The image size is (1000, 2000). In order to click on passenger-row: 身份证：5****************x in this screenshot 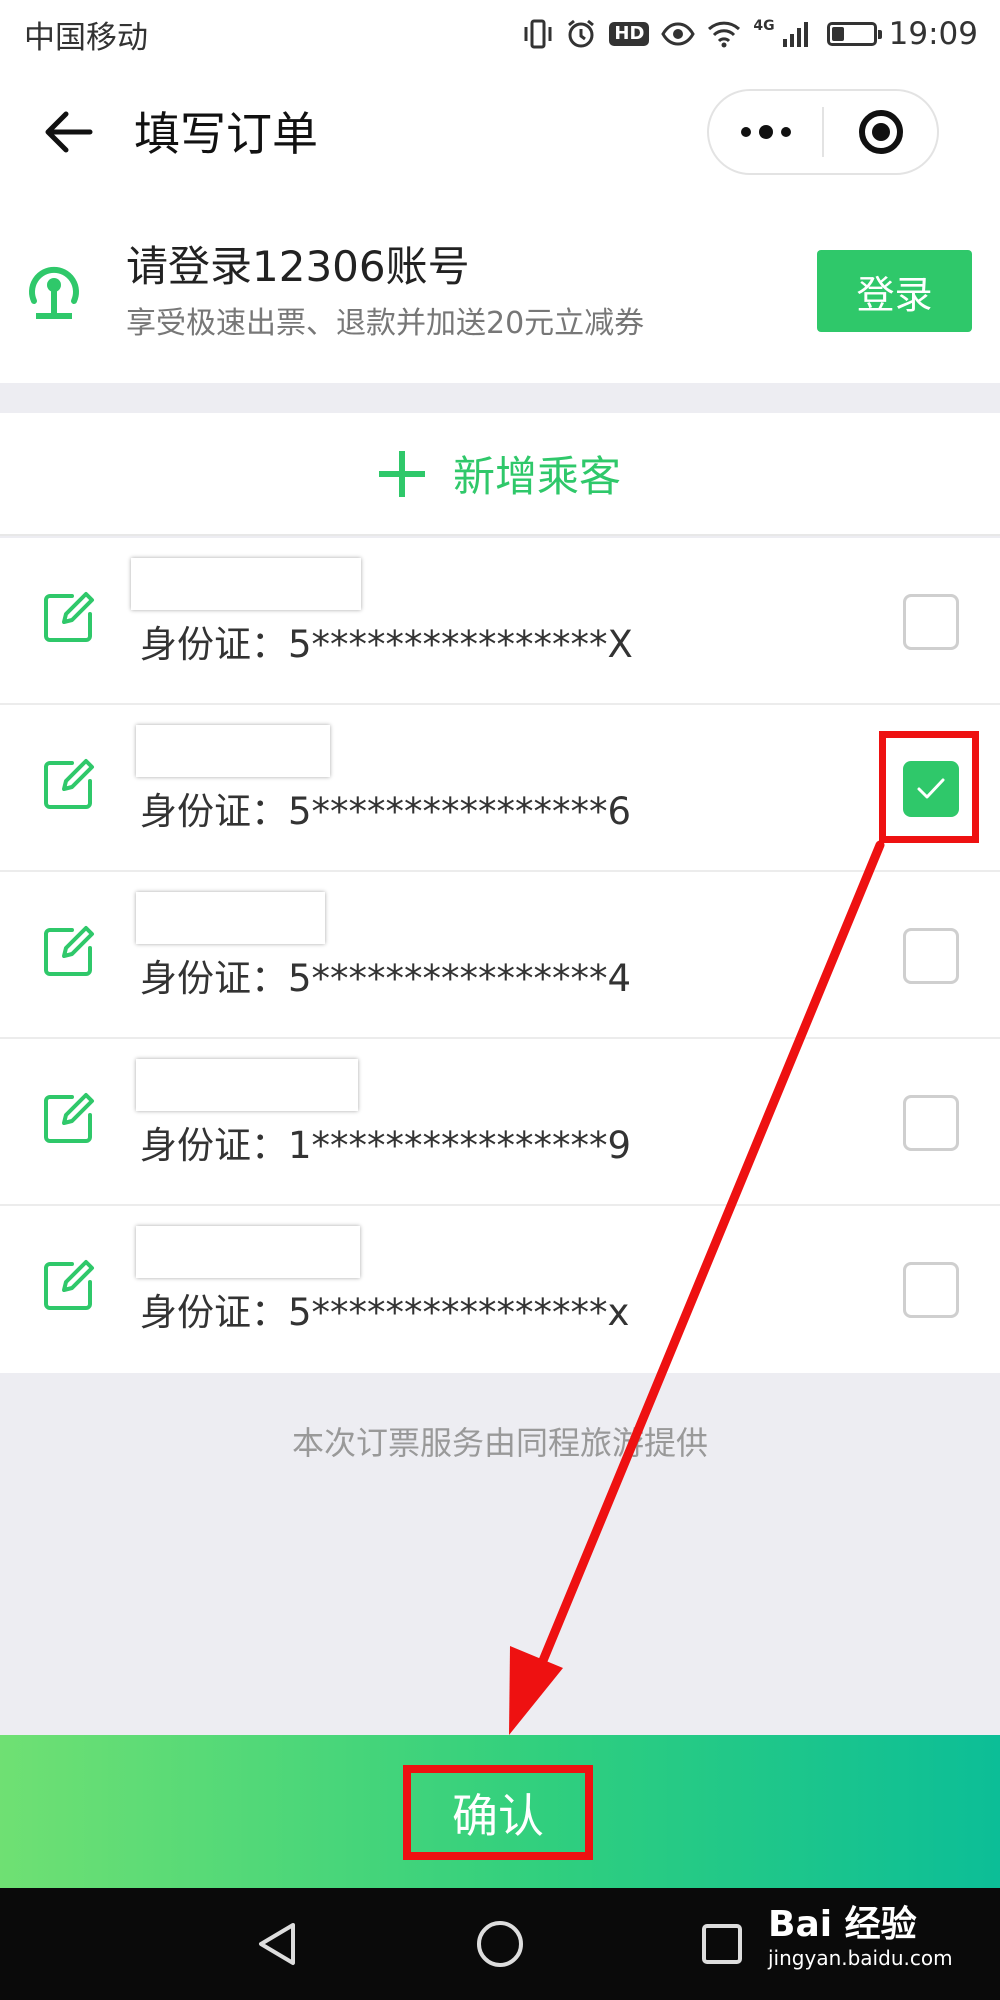, I will do `click(500, 1289)`.